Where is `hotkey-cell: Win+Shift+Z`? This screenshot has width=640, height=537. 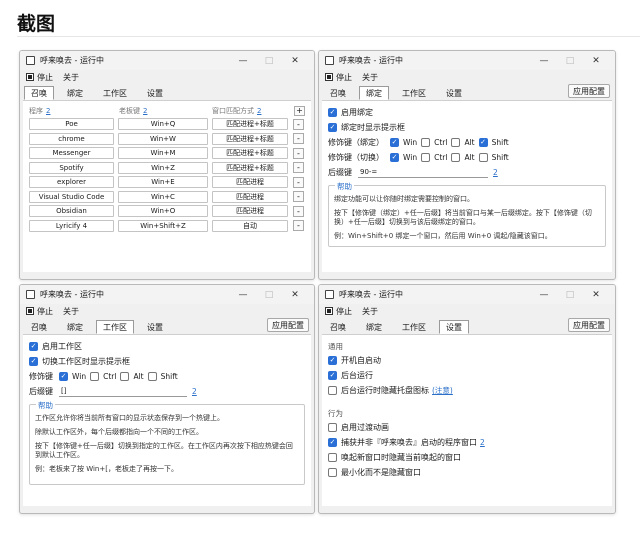 hotkey-cell: Win+Shift+Z is located at coordinates (163, 225).